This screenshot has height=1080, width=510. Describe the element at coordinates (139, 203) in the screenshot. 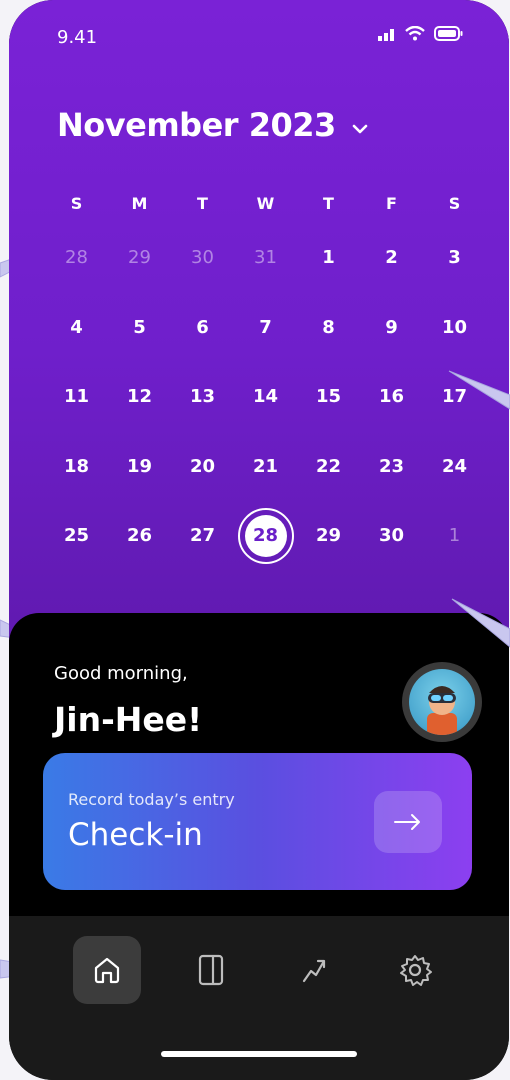

I see `weekday-label: M` at that location.